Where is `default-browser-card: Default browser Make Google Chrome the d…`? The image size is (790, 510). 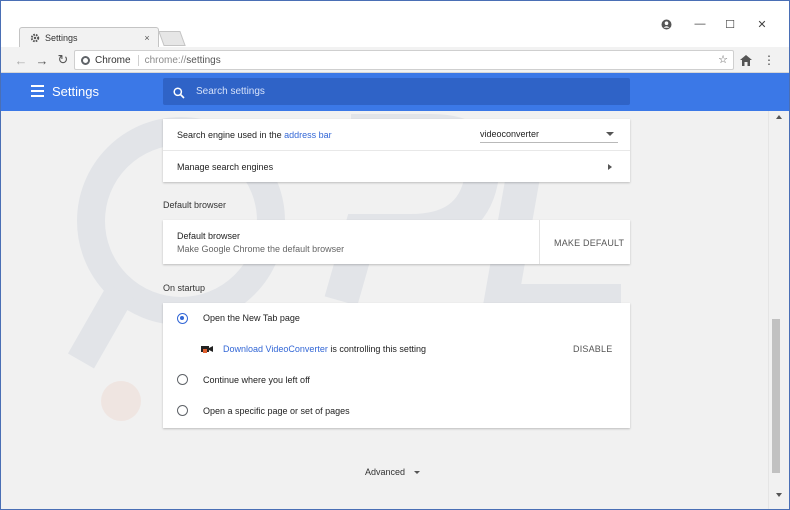
default-browser-card: Default browser Make Google Chrome the d… is located at coordinates (396, 242).